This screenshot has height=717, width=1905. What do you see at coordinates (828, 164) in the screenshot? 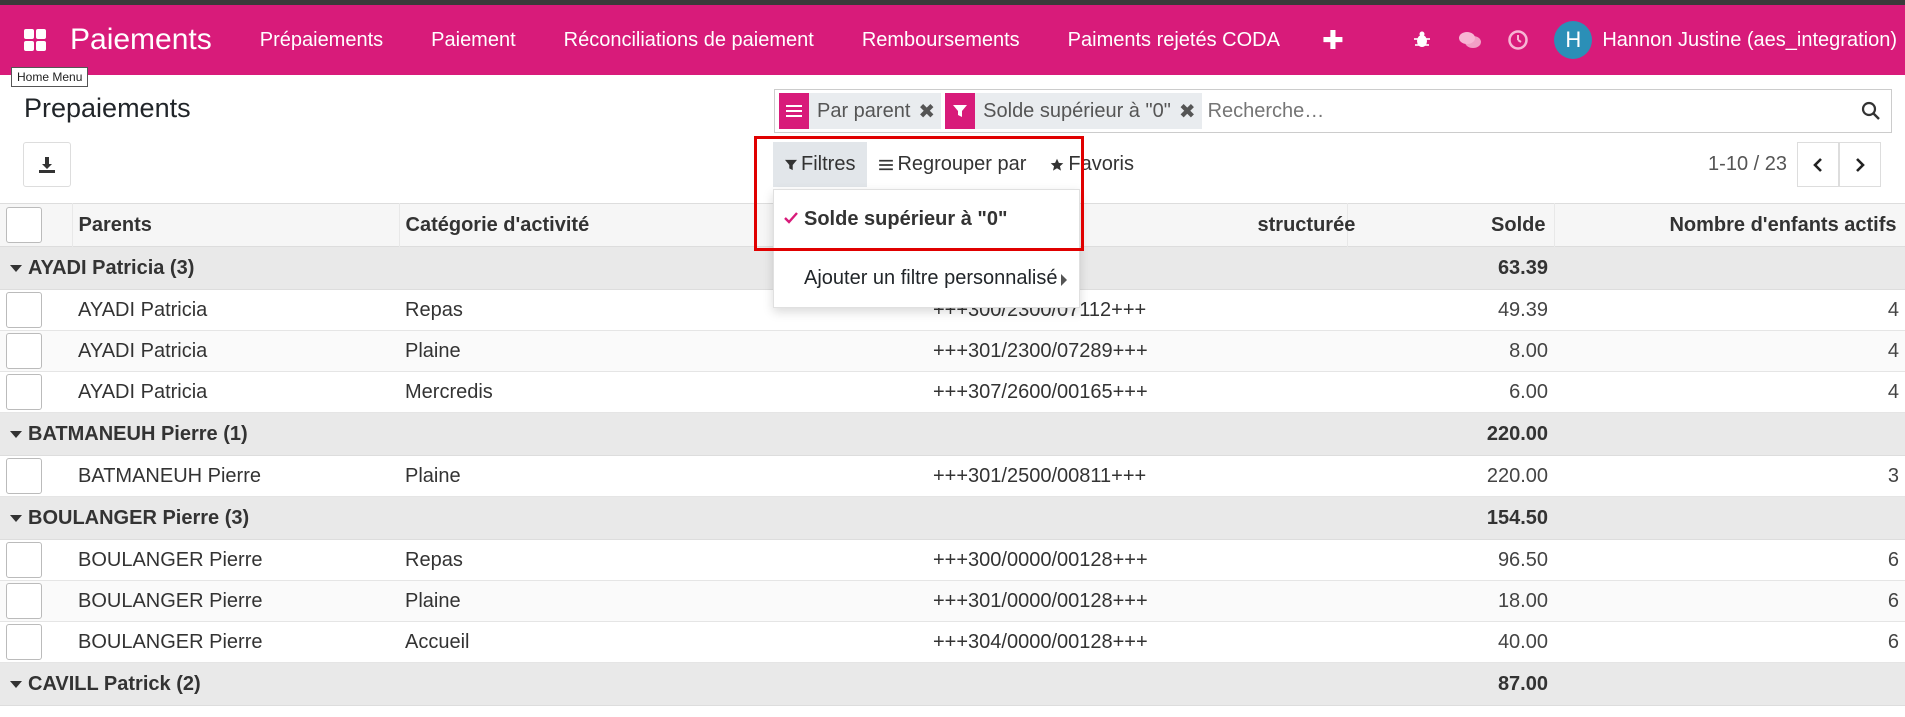
I see `filters-label: Filtres` at bounding box center [828, 164].